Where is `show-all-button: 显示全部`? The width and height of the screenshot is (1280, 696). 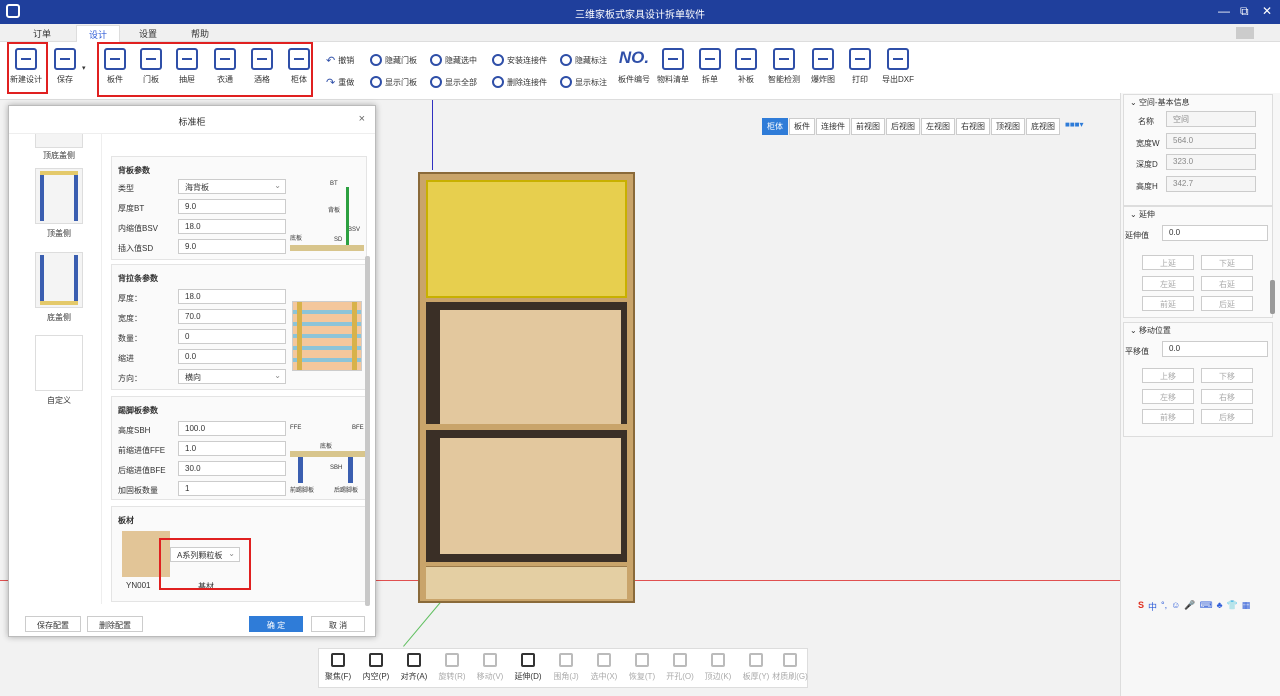 show-all-button: 显示全部 is located at coordinates (453, 82).